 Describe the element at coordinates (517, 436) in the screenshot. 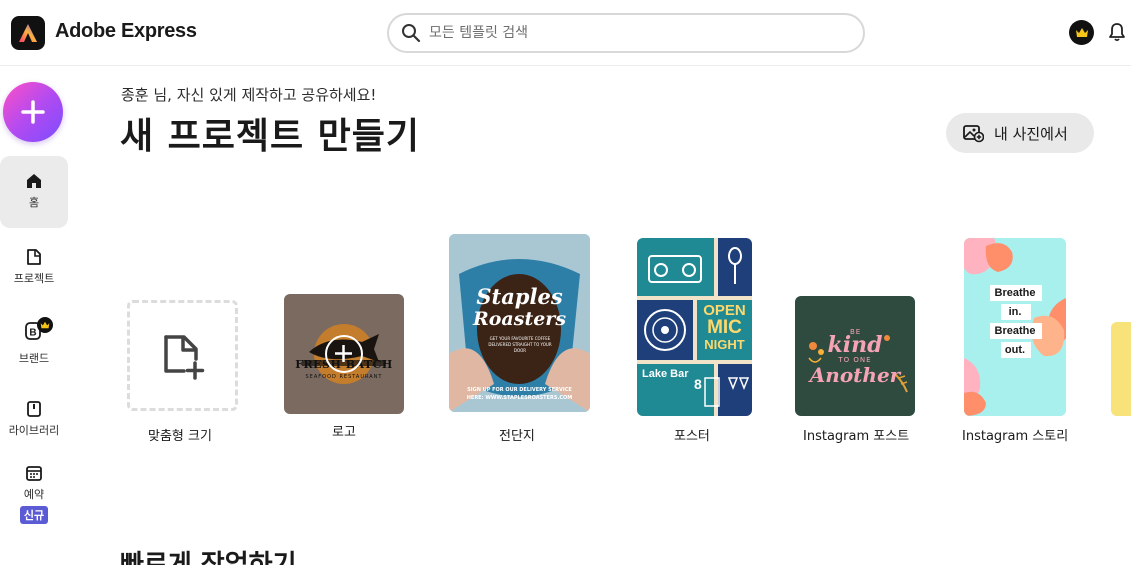

I see `card-label: 전단지` at that location.